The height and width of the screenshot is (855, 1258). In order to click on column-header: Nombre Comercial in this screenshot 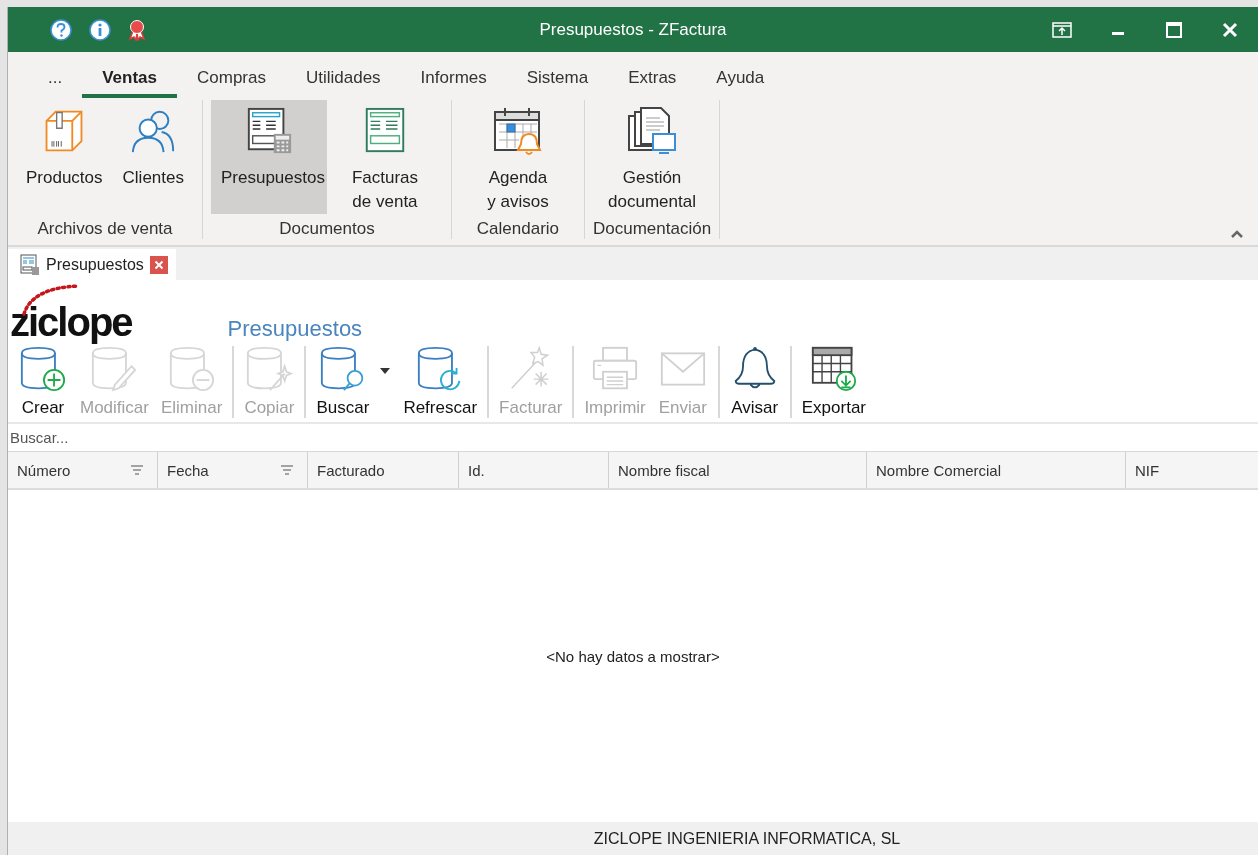, I will do `click(996, 470)`.